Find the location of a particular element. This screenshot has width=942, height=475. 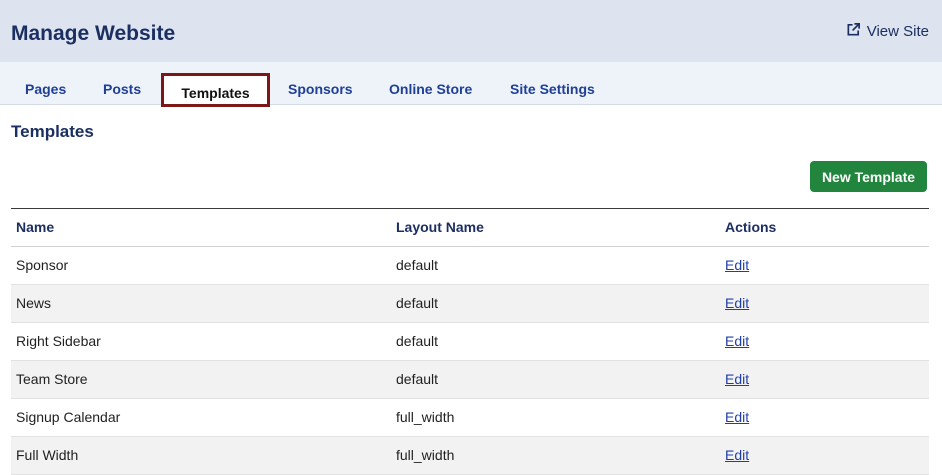

page-header: Manage Website View Site is located at coordinates (471, 31).